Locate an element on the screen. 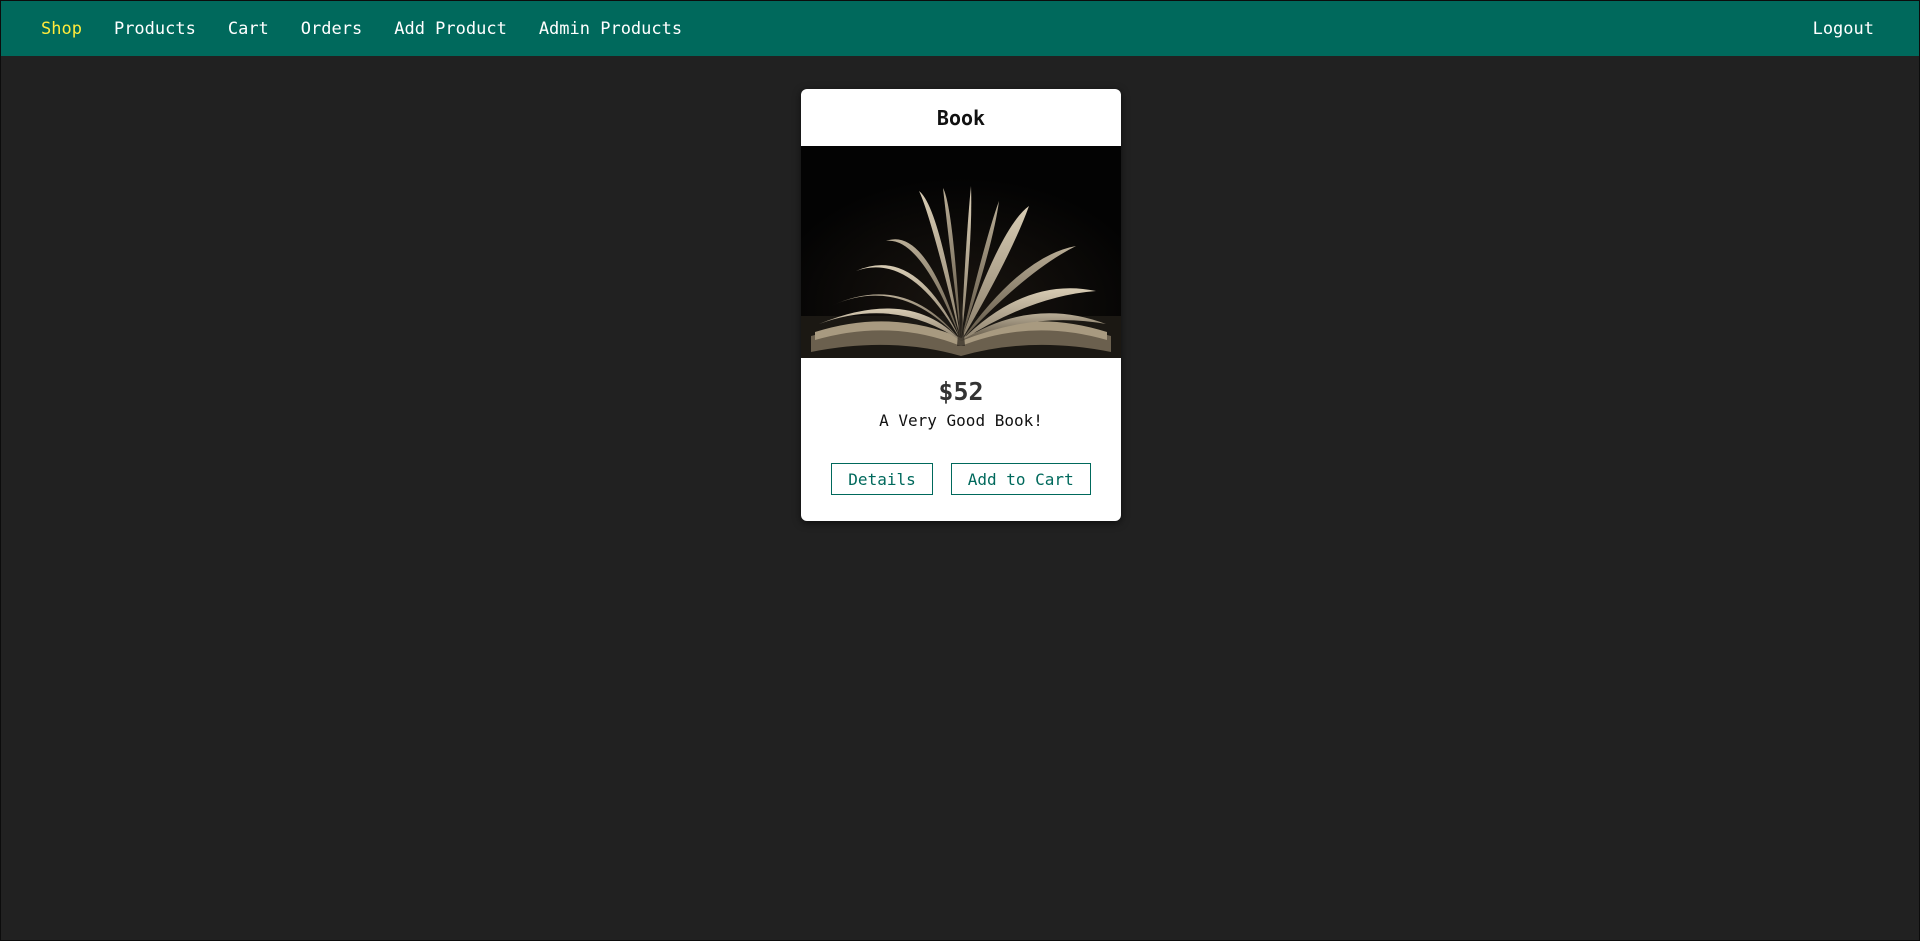 The height and width of the screenshot is (941, 1920). product-title: Book is located at coordinates (961, 117).